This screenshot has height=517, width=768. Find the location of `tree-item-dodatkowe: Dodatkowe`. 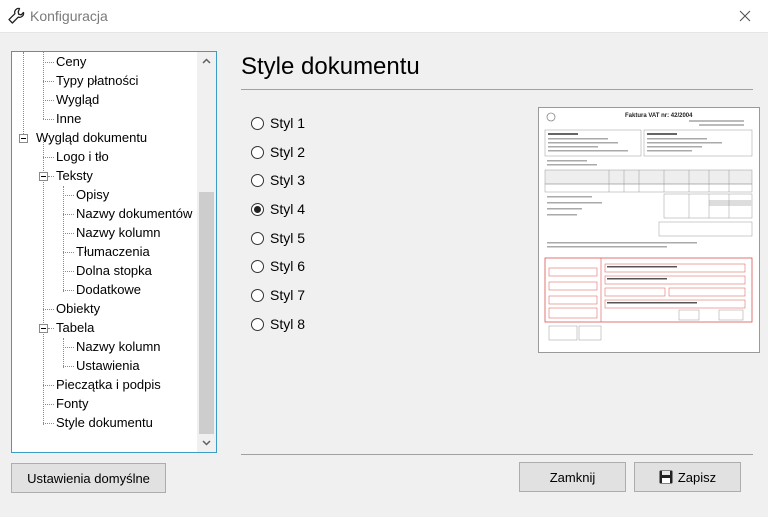

tree-item-dodatkowe: Dodatkowe is located at coordinates (108, 290).